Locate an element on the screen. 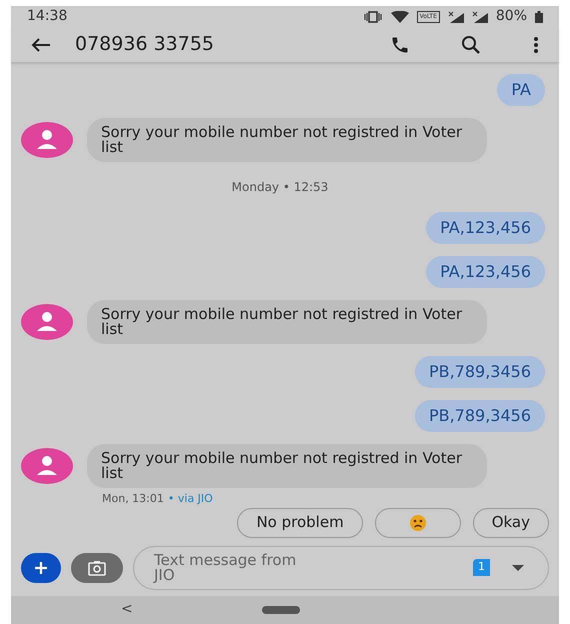 Image resolution: width=570 pixels, height=624 pixels. camera-button is located at coordinates (97, 567).